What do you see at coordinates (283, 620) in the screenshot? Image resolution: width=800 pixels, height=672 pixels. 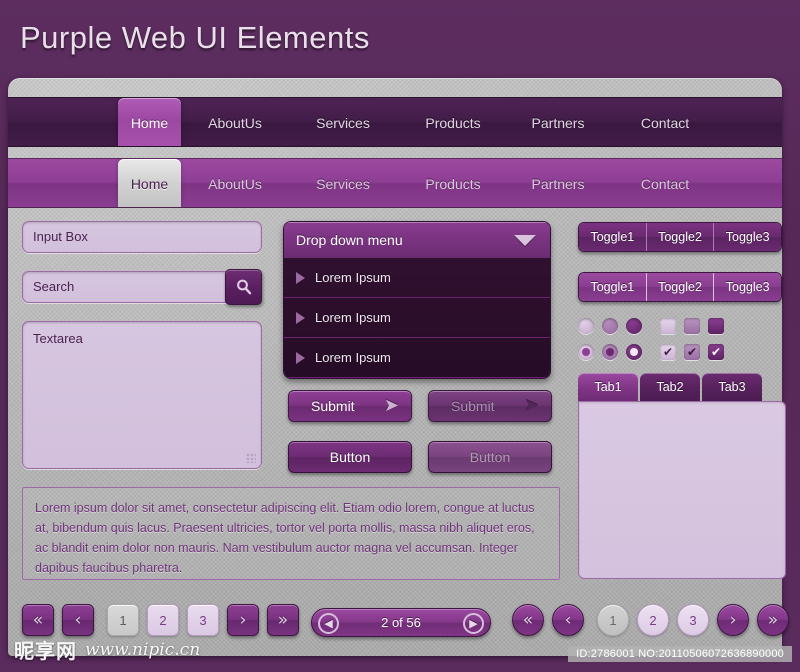 I see `page-last-button: »` at bounding box center [283, 620].